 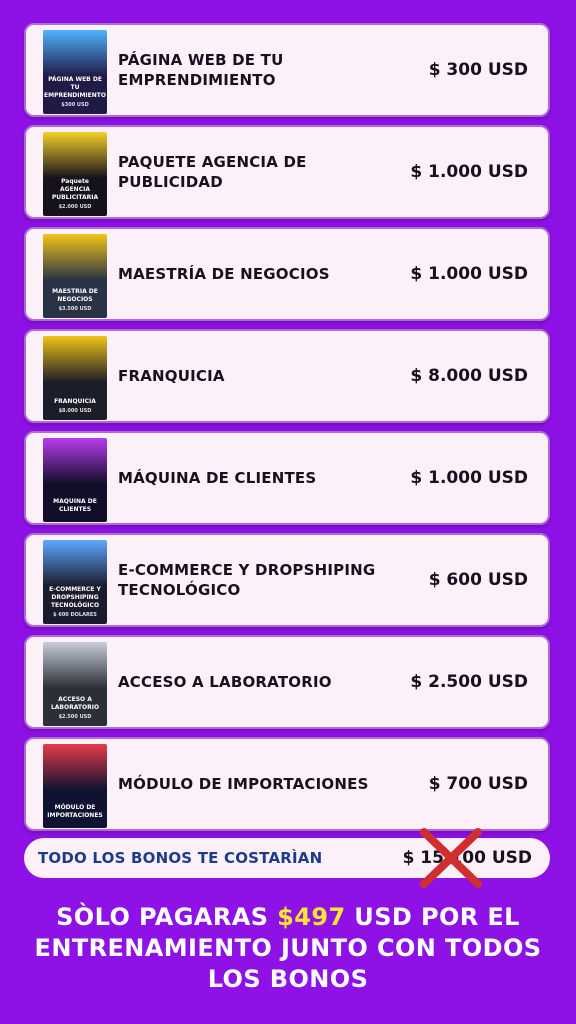 I want to click on thumbnail-title: Paquete AGENCIA PUBLICITARIA, so click(x=75, y=189).